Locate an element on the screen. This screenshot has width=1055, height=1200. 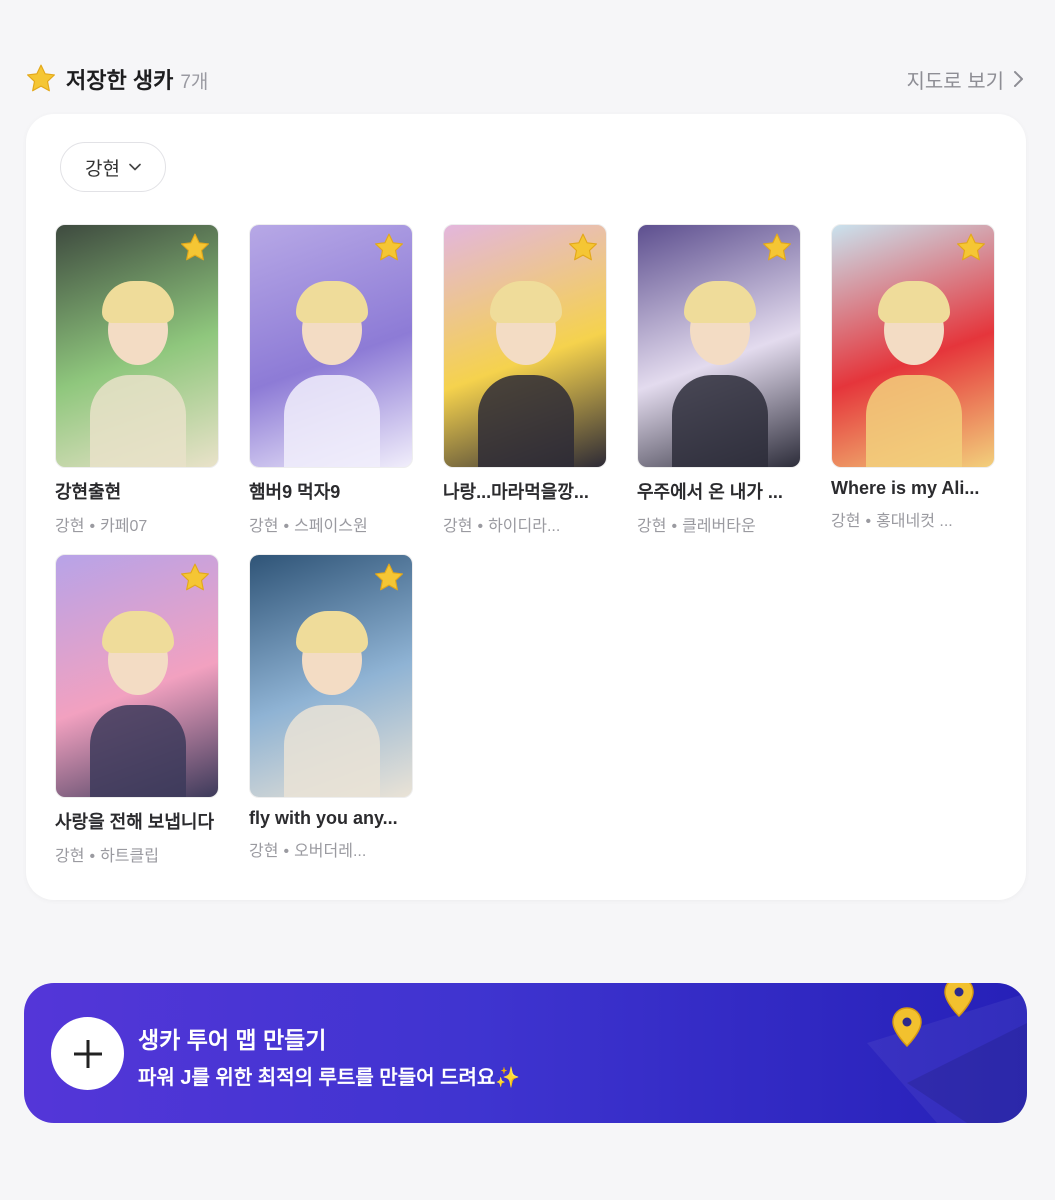
cafe-place: 스페이스원 is located at coordinates (331, 526).